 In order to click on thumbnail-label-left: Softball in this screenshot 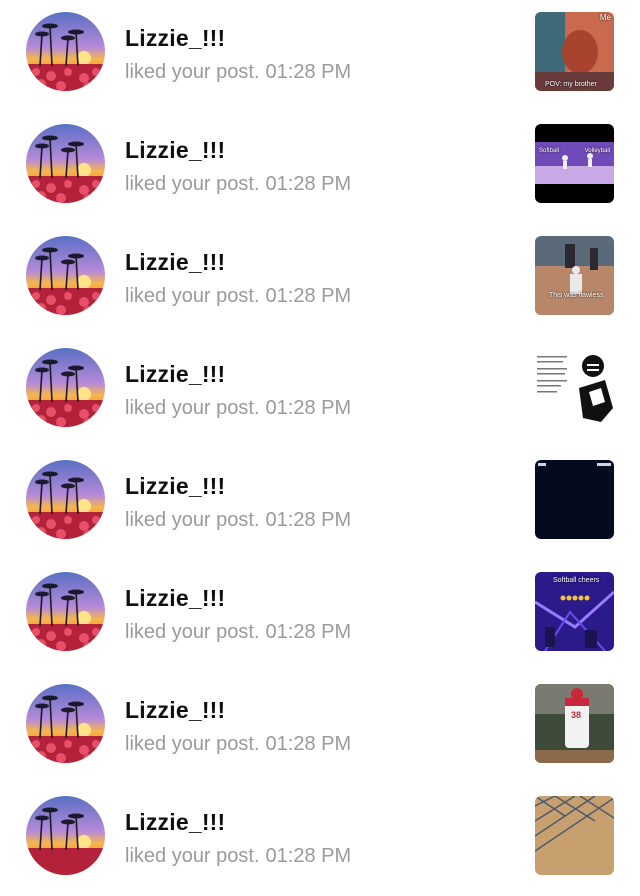, I will do `click(549, 151)`.